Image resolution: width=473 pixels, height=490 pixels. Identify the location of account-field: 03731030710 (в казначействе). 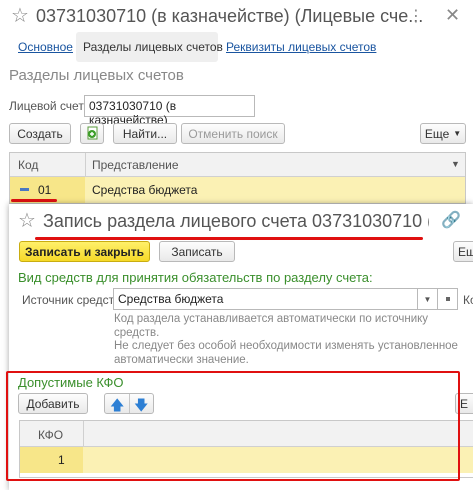
(169, 111).